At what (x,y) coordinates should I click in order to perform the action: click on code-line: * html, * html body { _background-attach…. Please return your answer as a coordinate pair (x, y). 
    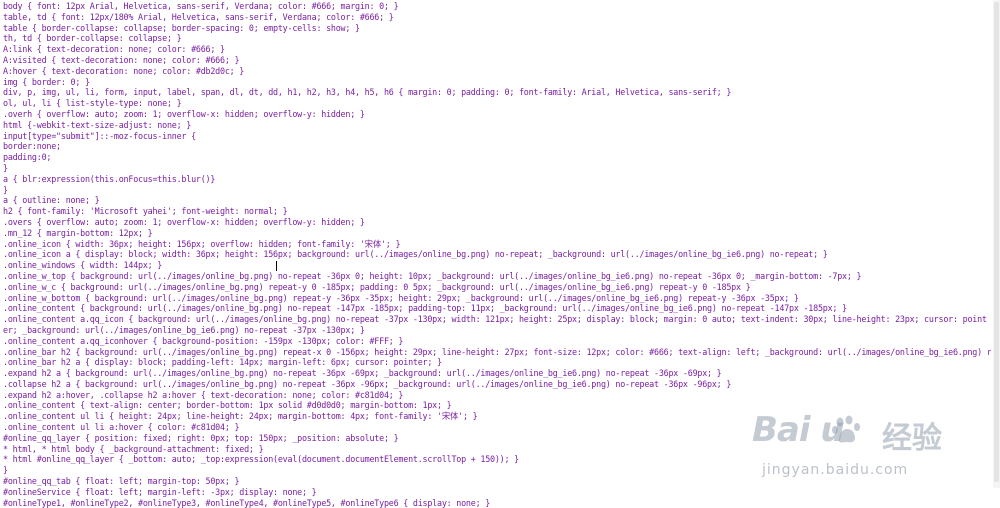
    Looking at the image, I should click on (133, 448).